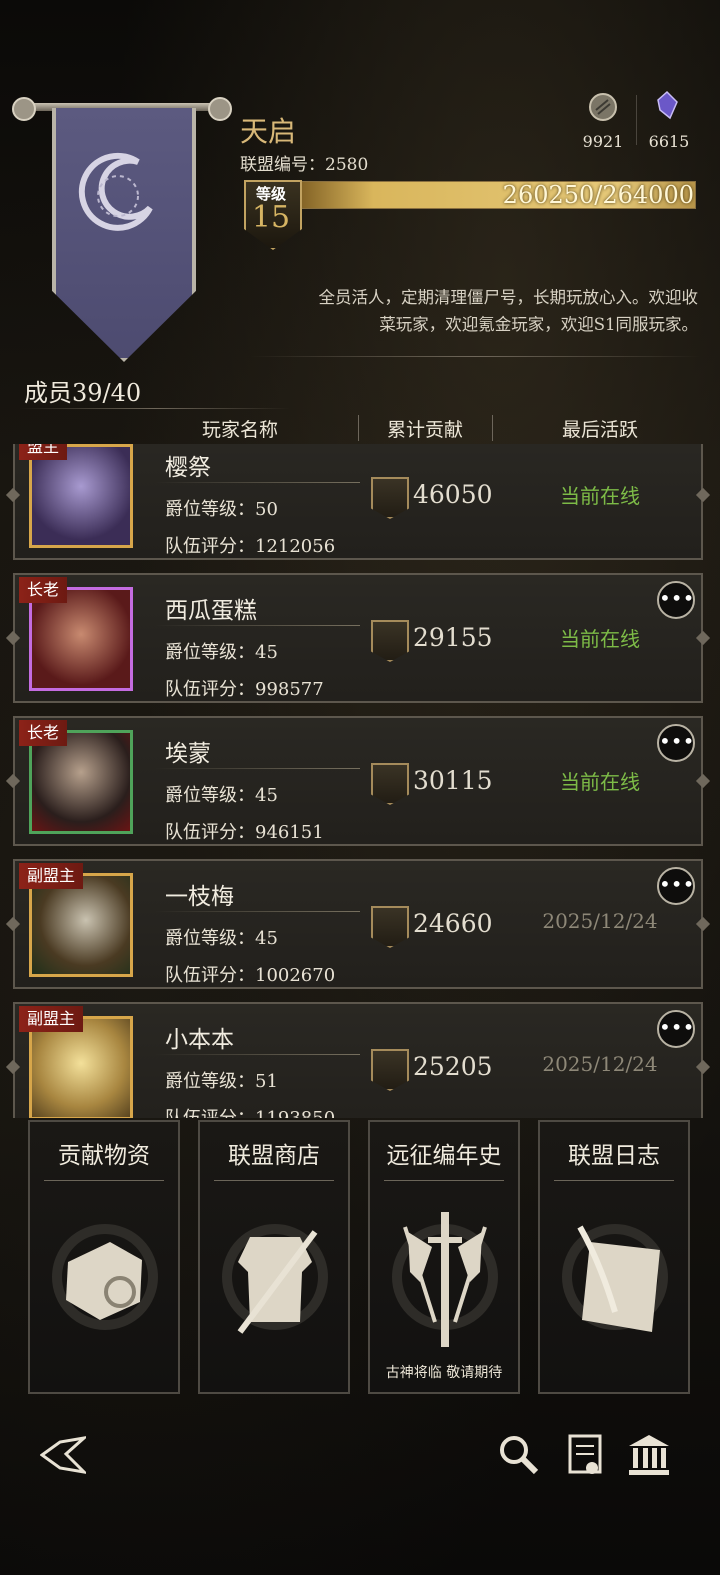 This screenshot has width=720, height=1575. Describe the element at coordinates (221, 1081) in the screenshot. I see `player-rank: 爵位等级：51` at that location.